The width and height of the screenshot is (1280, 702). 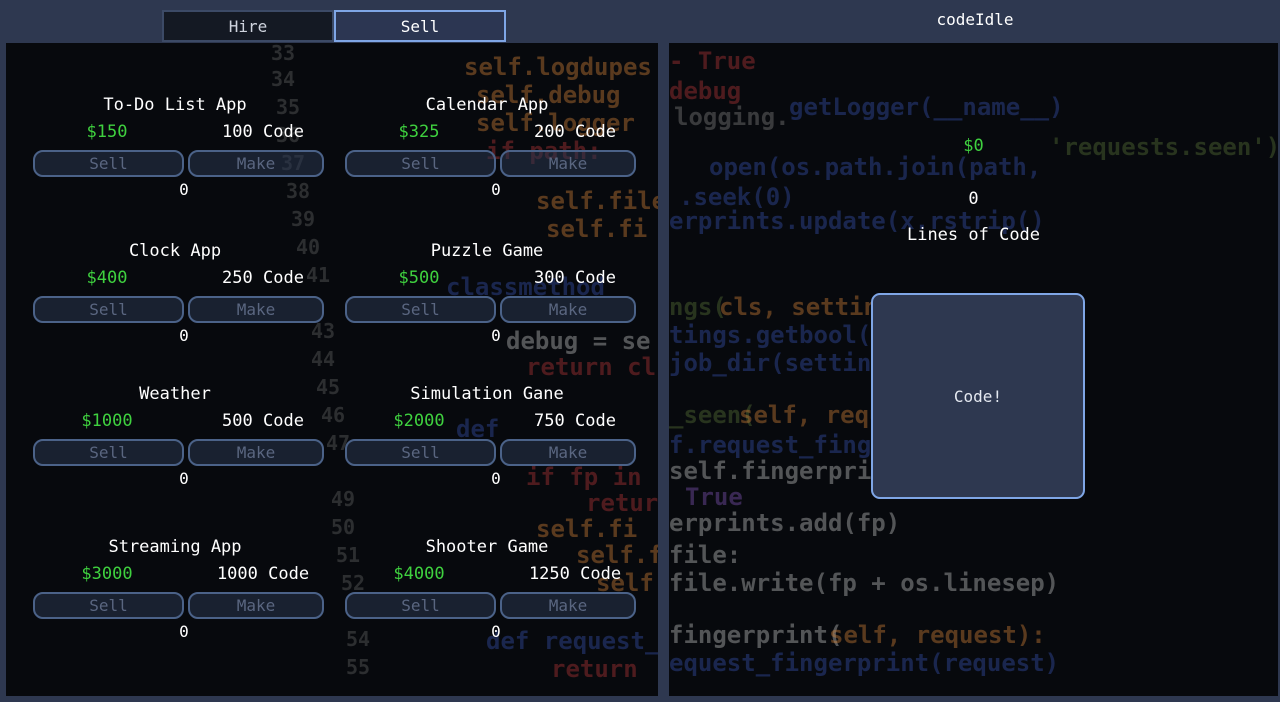 What do you see at coordinates (107, 278) in the screenshot?
I see `product-price: $400` at bounding box center [107, 278].